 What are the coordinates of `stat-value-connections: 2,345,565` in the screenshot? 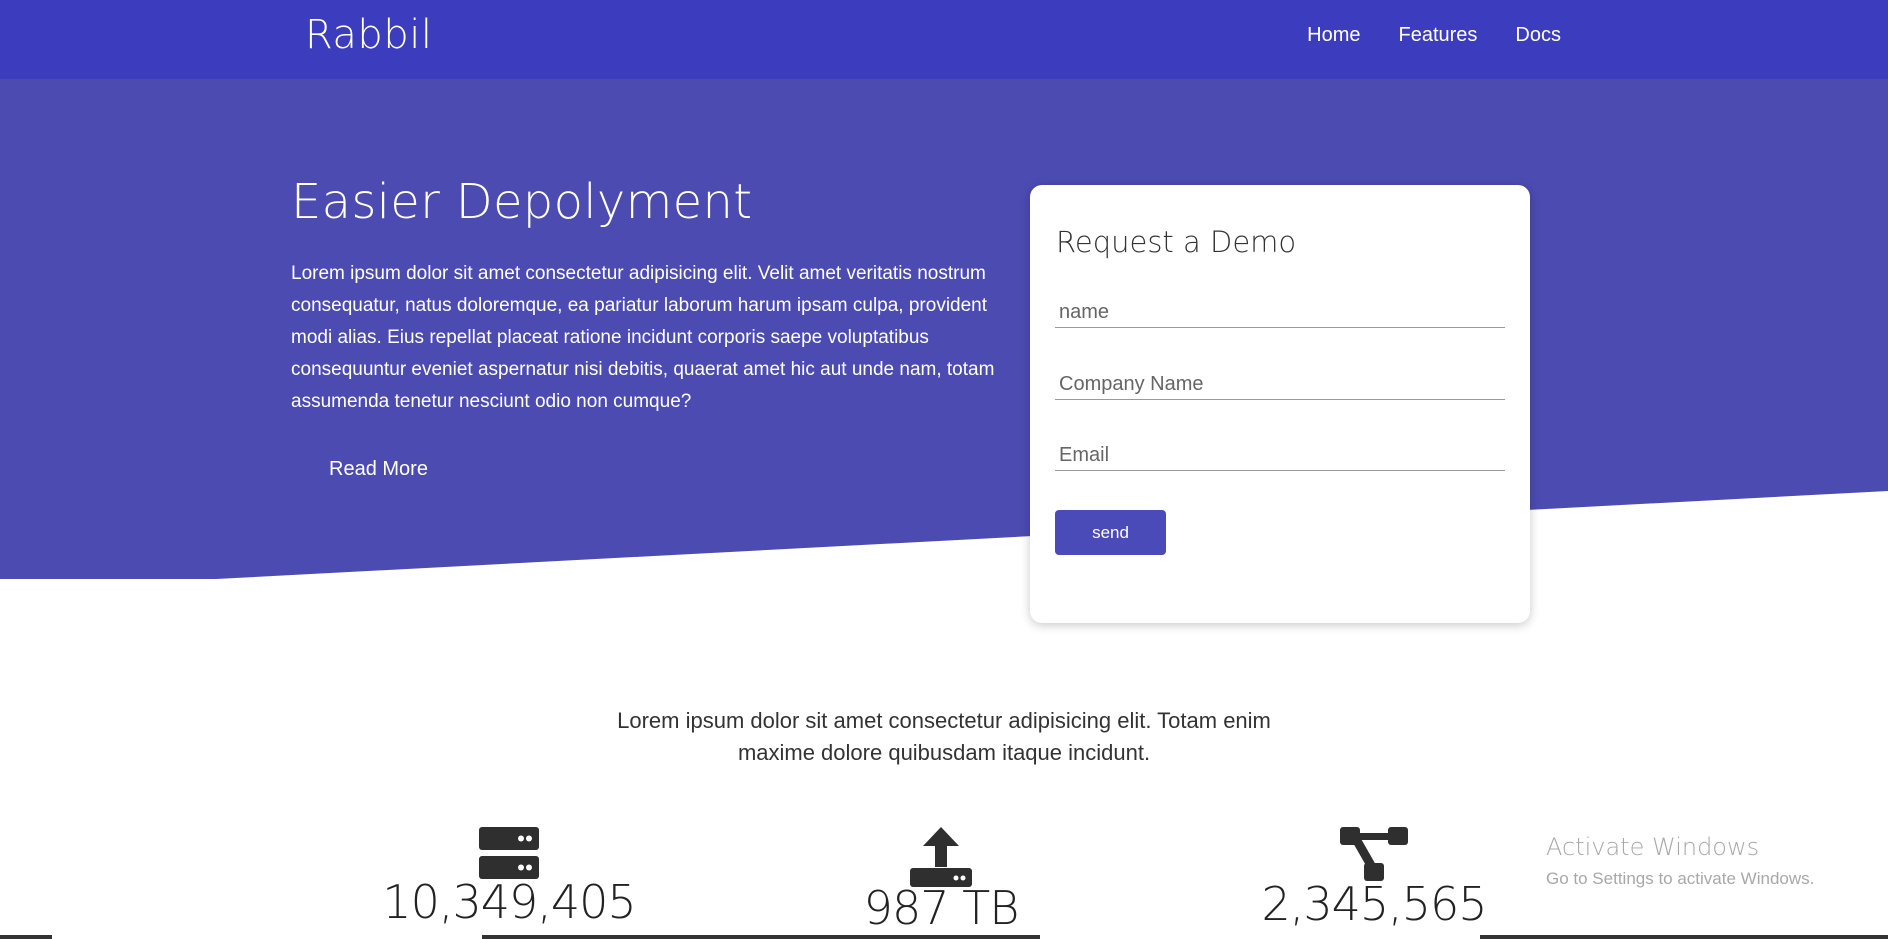 It's located at (1374, 904).